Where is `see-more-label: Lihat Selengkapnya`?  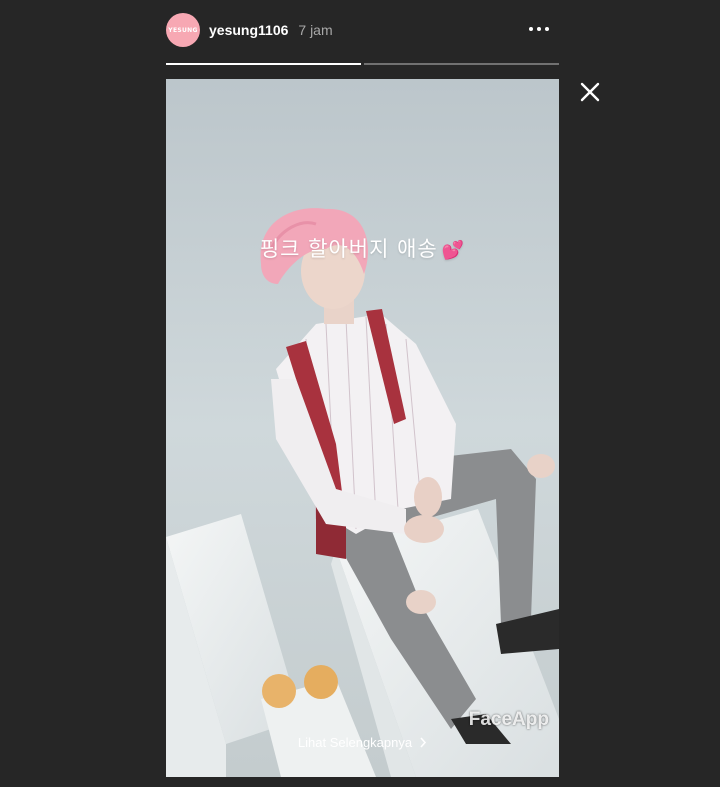 see-more-label: Lihat Selengkapnya is located at coordinates (355, 742).